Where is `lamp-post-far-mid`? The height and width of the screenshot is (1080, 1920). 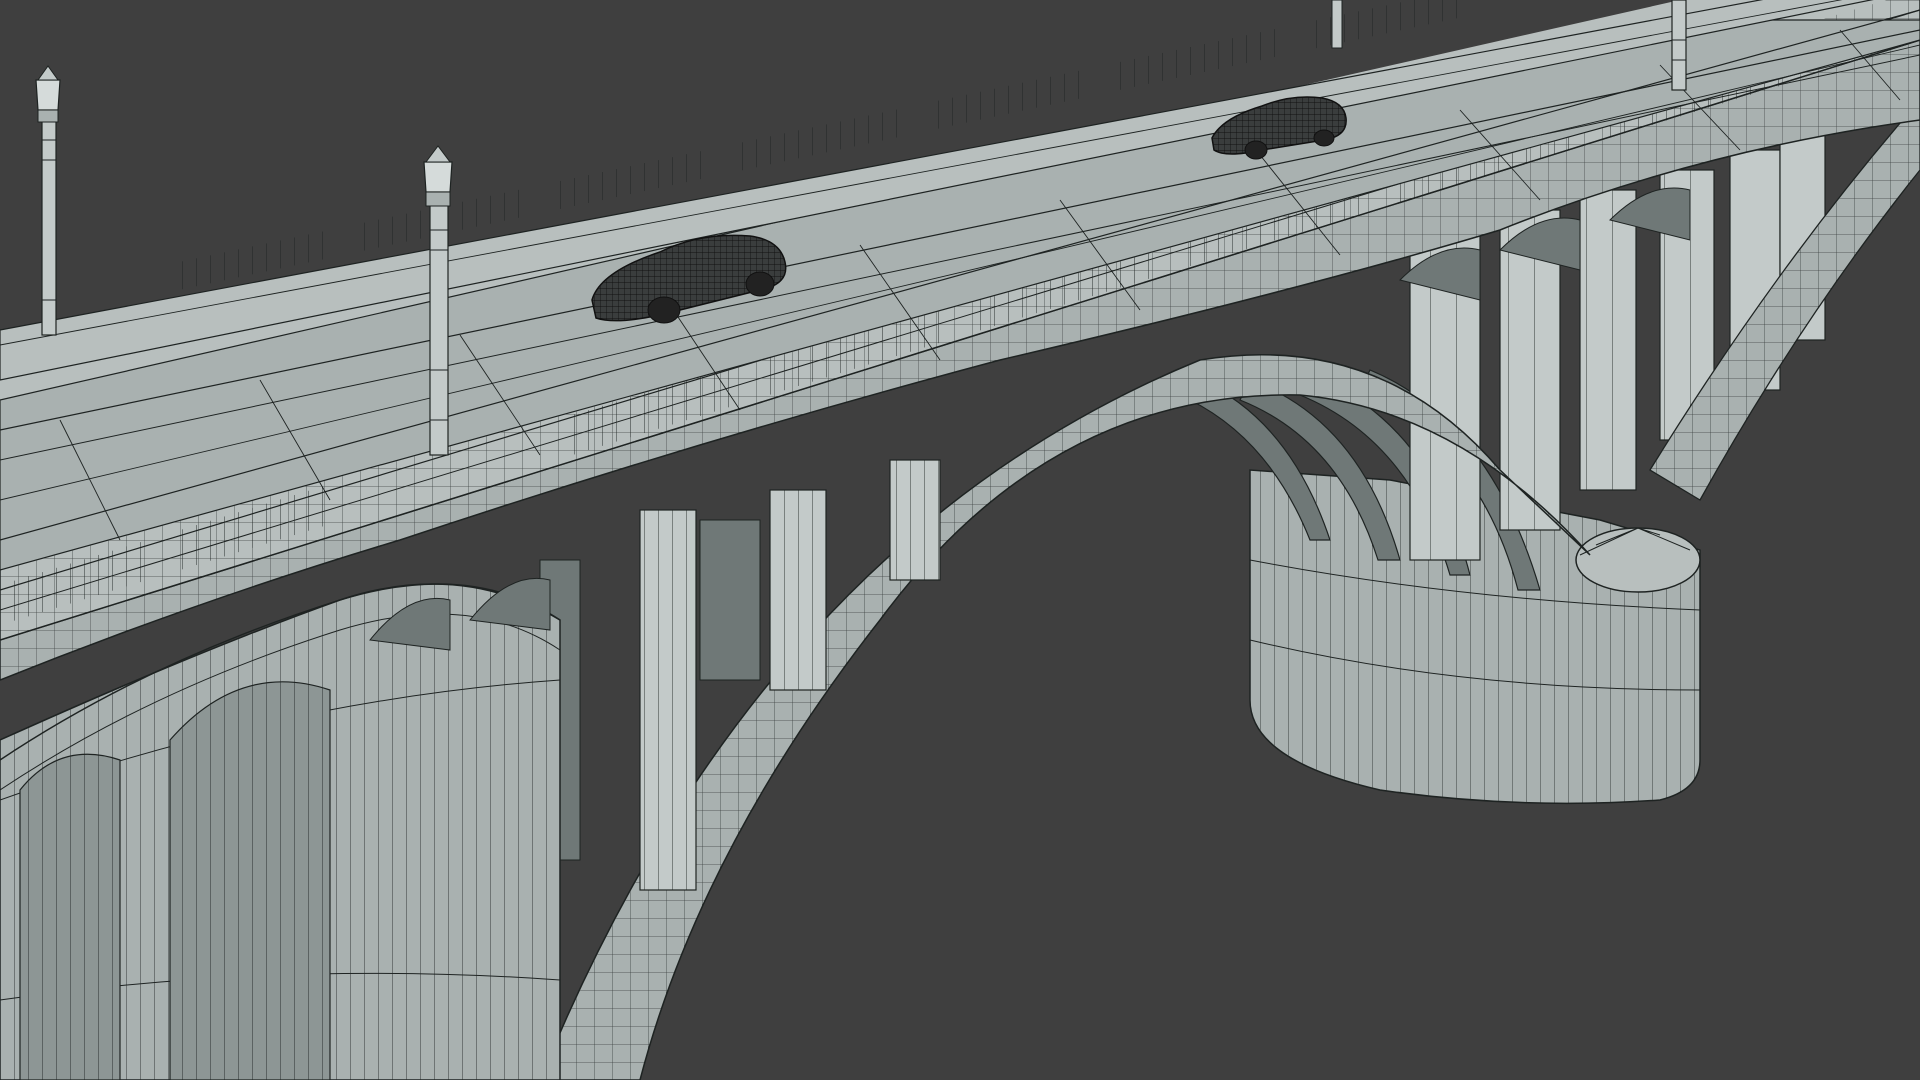
lamp-post-far-mid is located at coordinates (1337, 24).